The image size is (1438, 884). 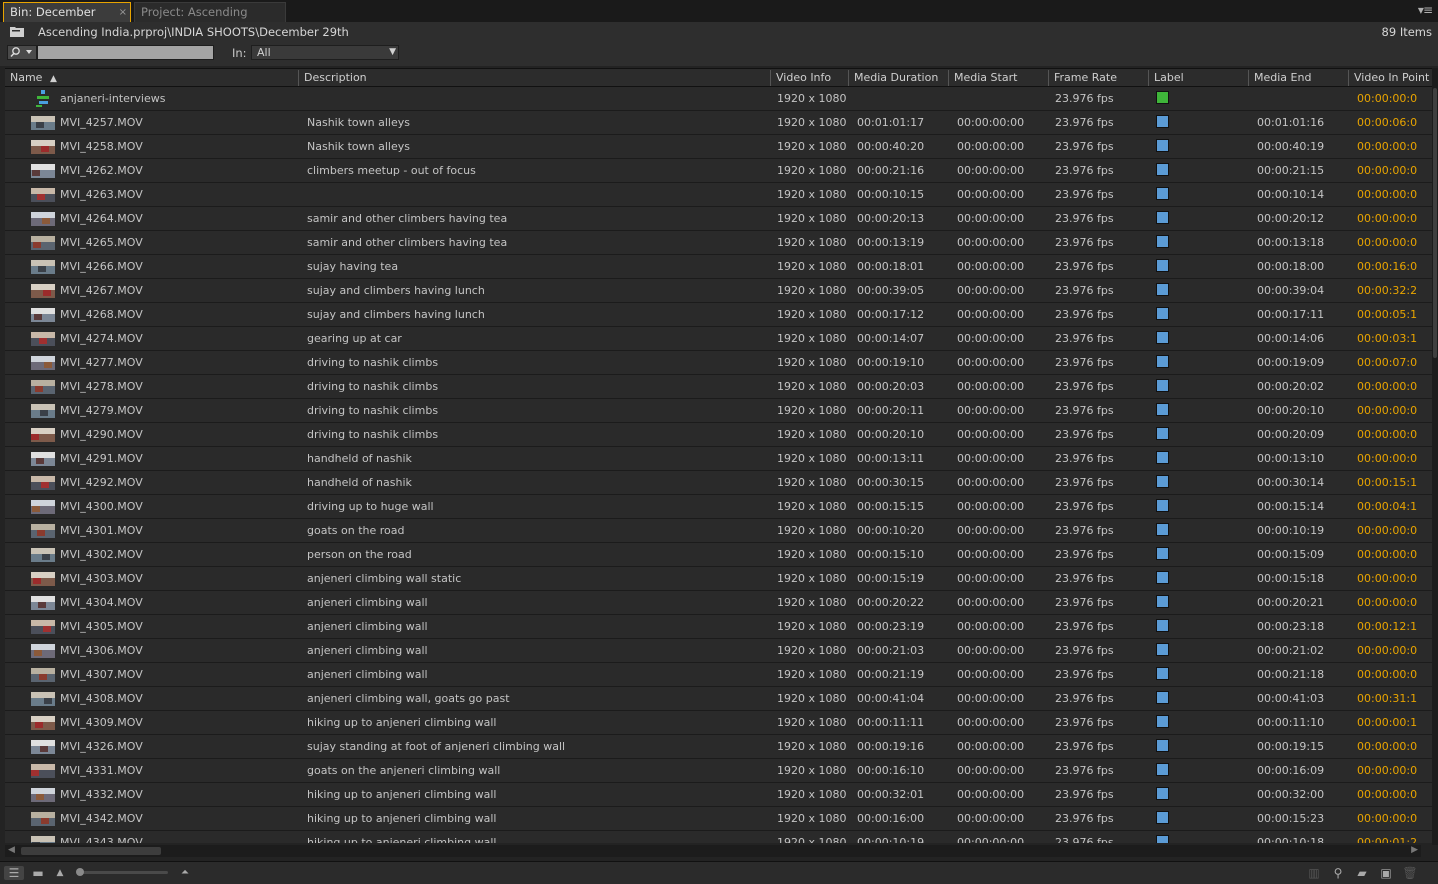 What do you see at coordinates (1085, 77) in the screenshot?
I see `col-frame-rate: Frame Rate` at bounding box center [1085, 77].